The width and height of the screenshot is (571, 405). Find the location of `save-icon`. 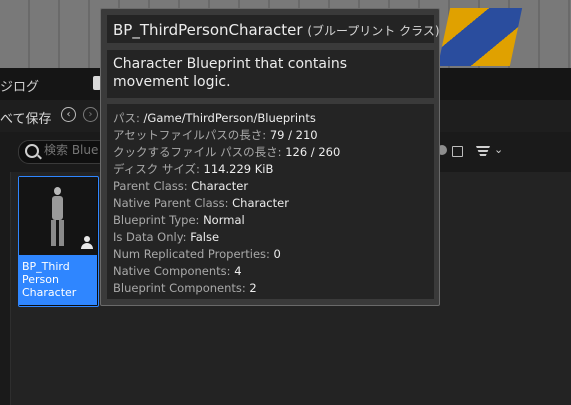

save-icon is located at coordinates (457, 151).